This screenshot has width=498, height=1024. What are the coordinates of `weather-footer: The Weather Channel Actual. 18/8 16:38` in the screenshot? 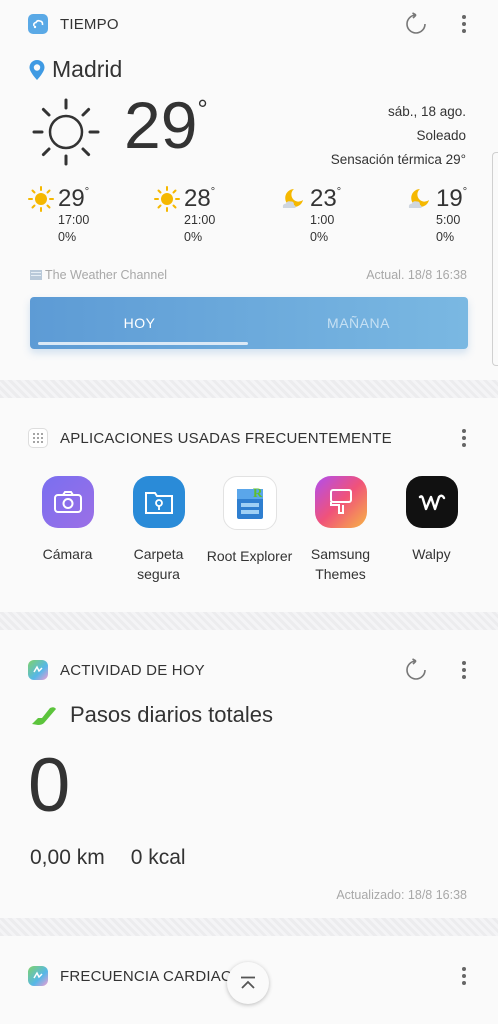 It's located at (248, 275).